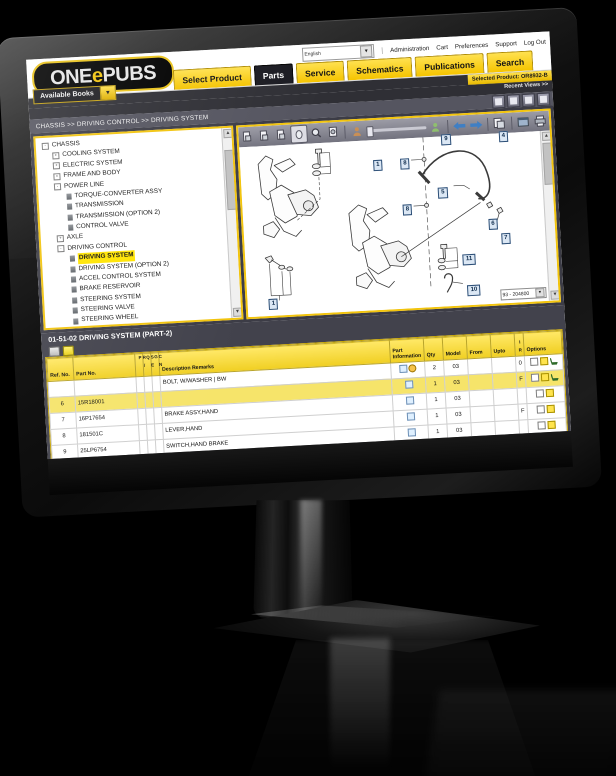  Describe the element at coordinates (474, 290) in the screenshot. I see `diagram-callout: 10` at that location.